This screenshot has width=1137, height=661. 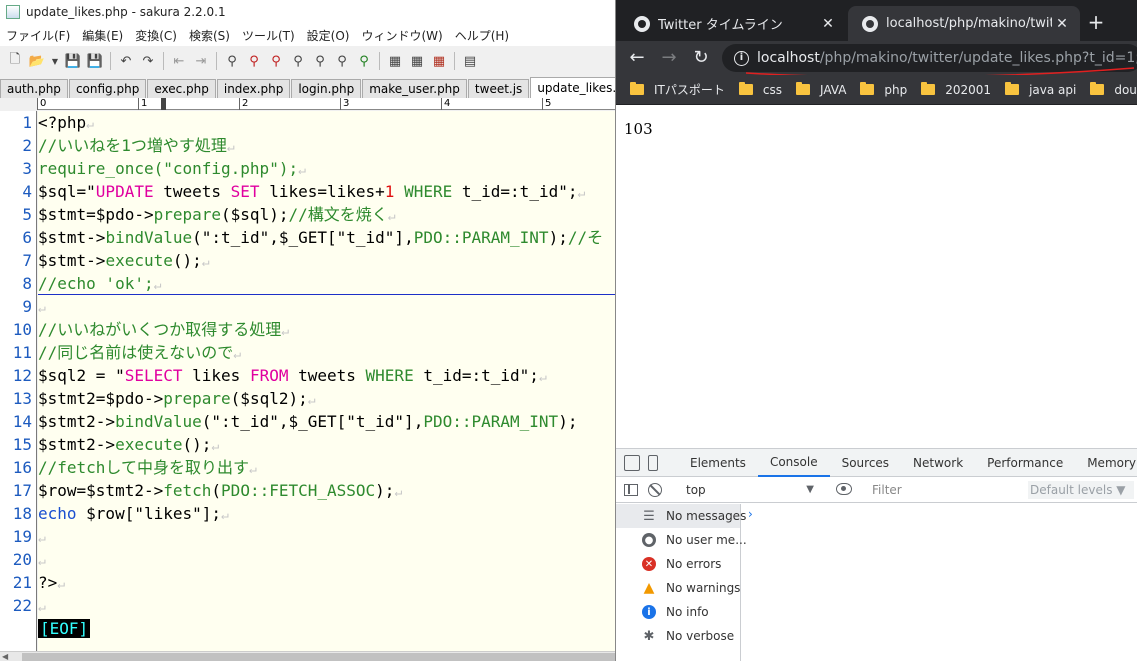 What do you see at coordinates (678, 588) in the screenshot?
I see `sidebar-item-warnings: ▲ No warnings` at bounding box center [678, 588].